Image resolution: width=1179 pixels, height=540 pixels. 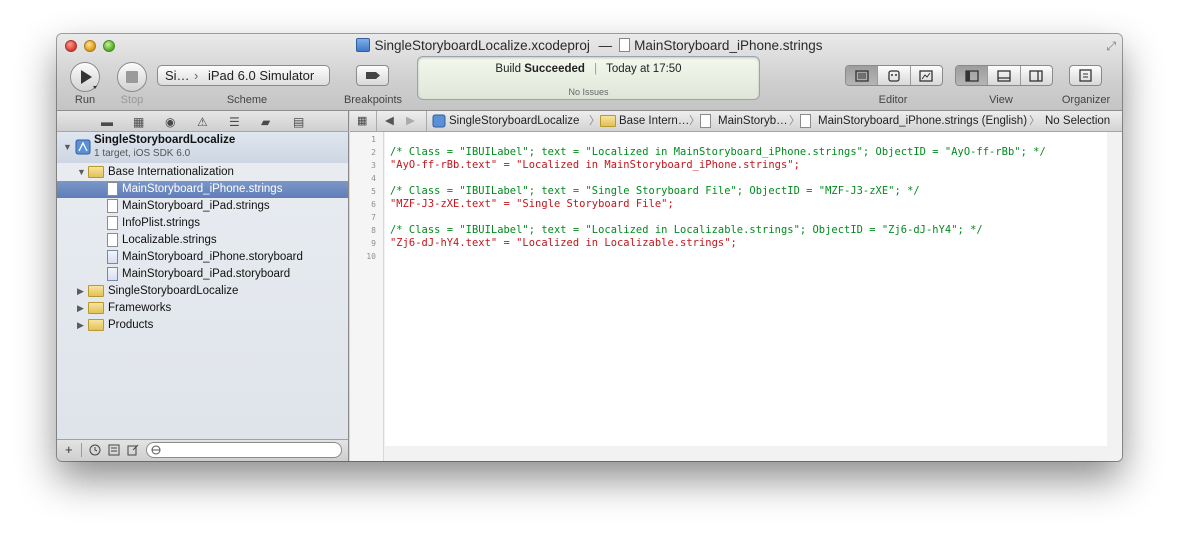 What do you see at coordinates (247, 100) in the screenshot?
I see `scheme-label: Scheme` at bounding box center [247, 100].